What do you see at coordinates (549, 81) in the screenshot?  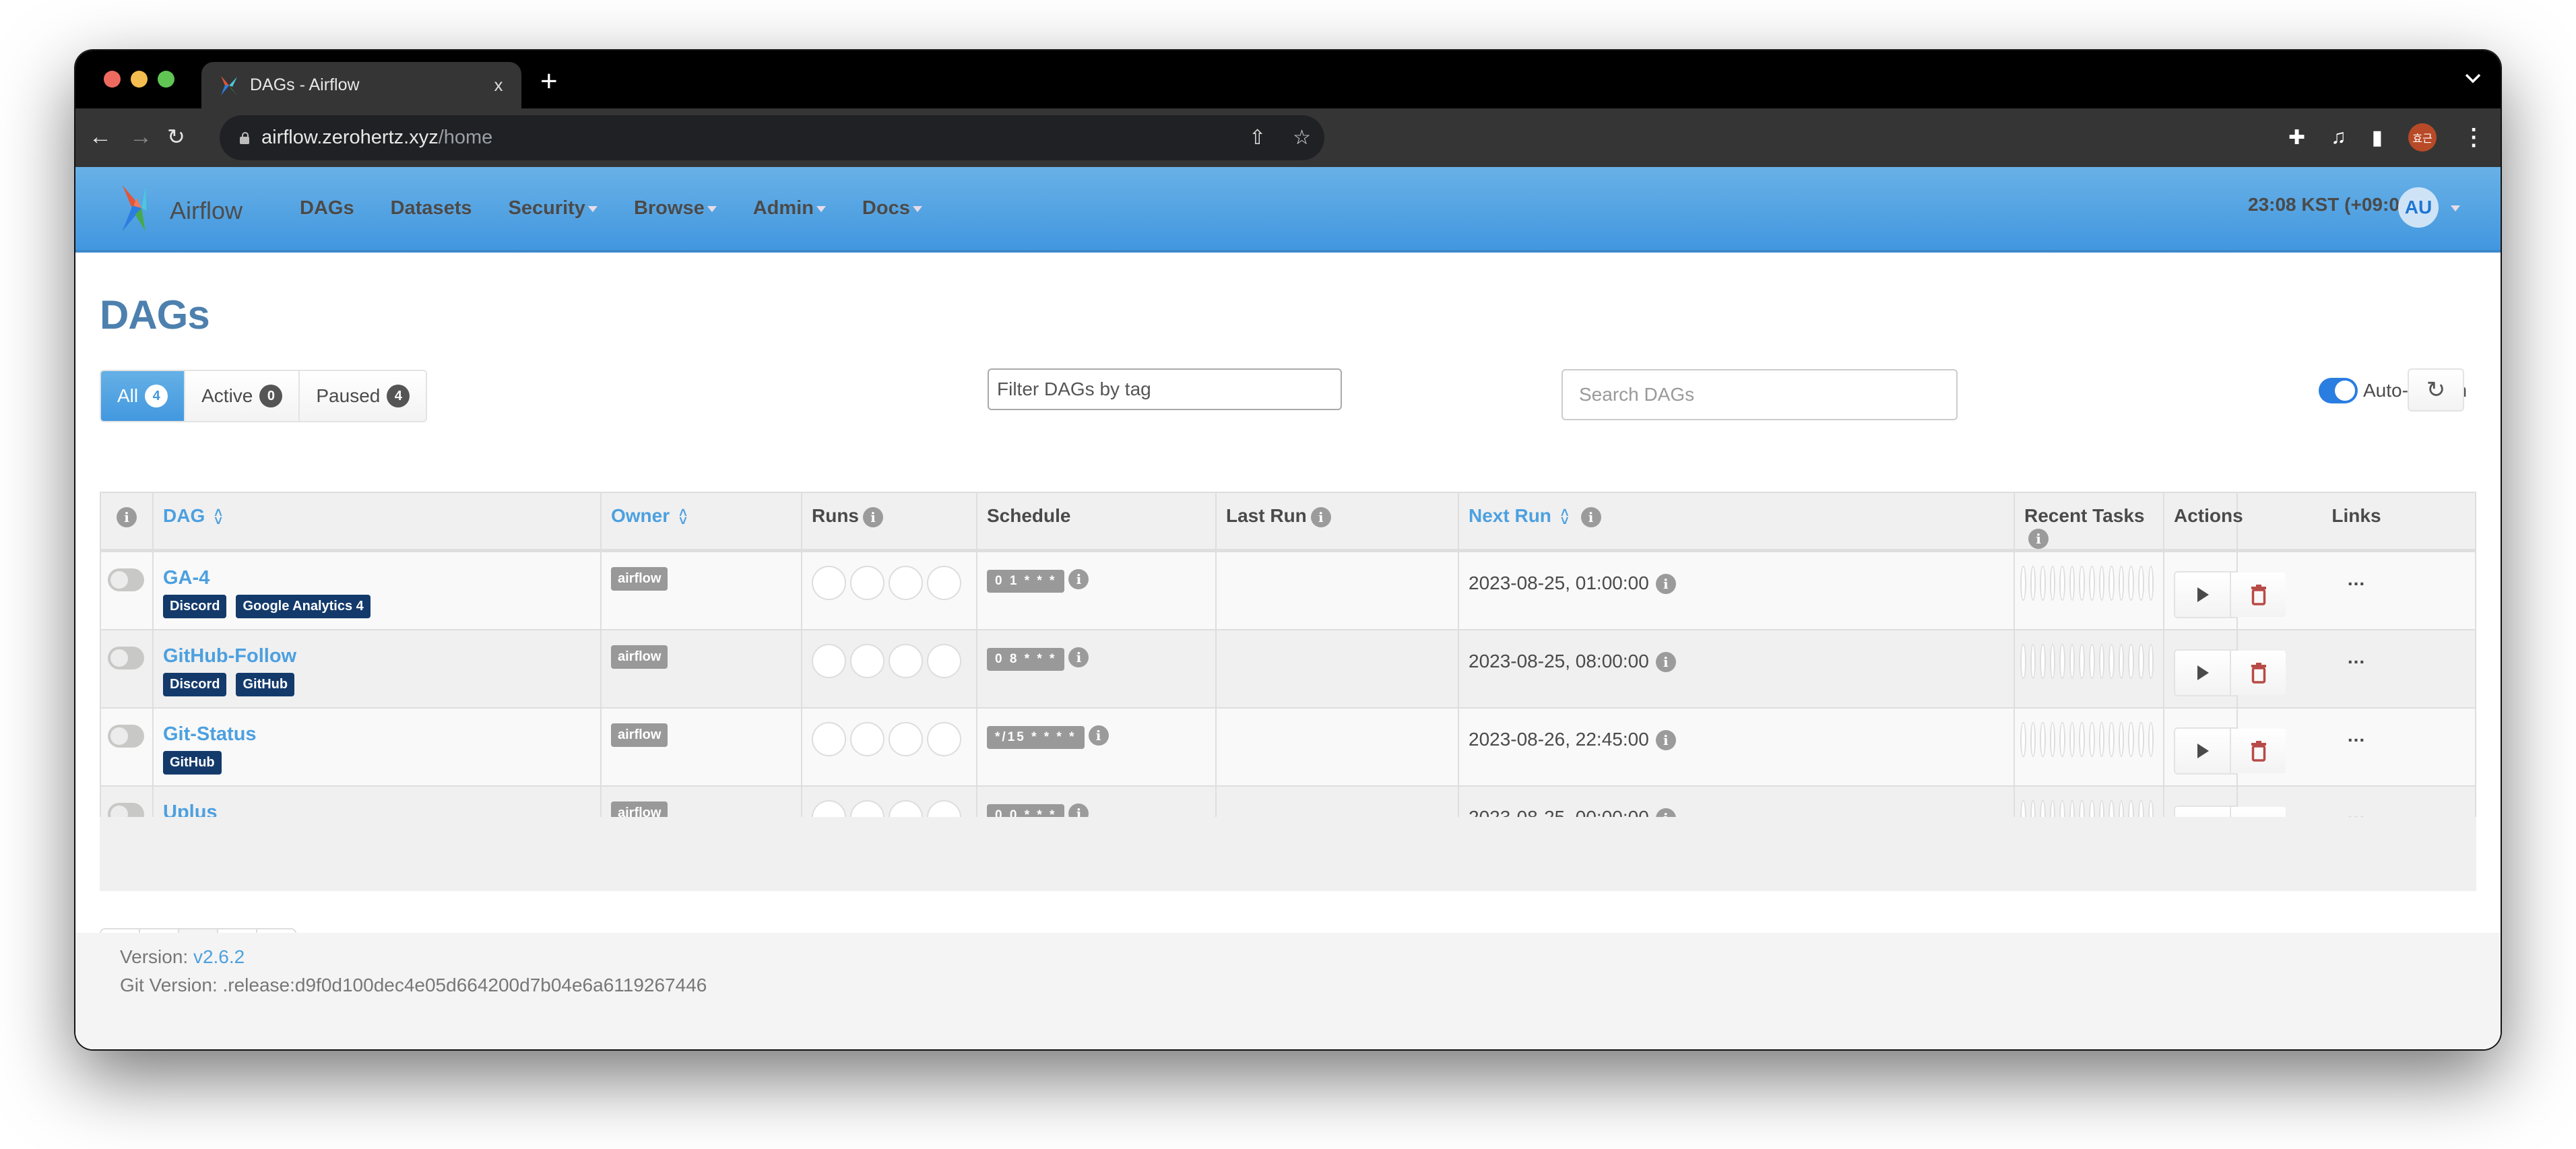 I see `new-tab-button: +` at bounding box center [549, 81].